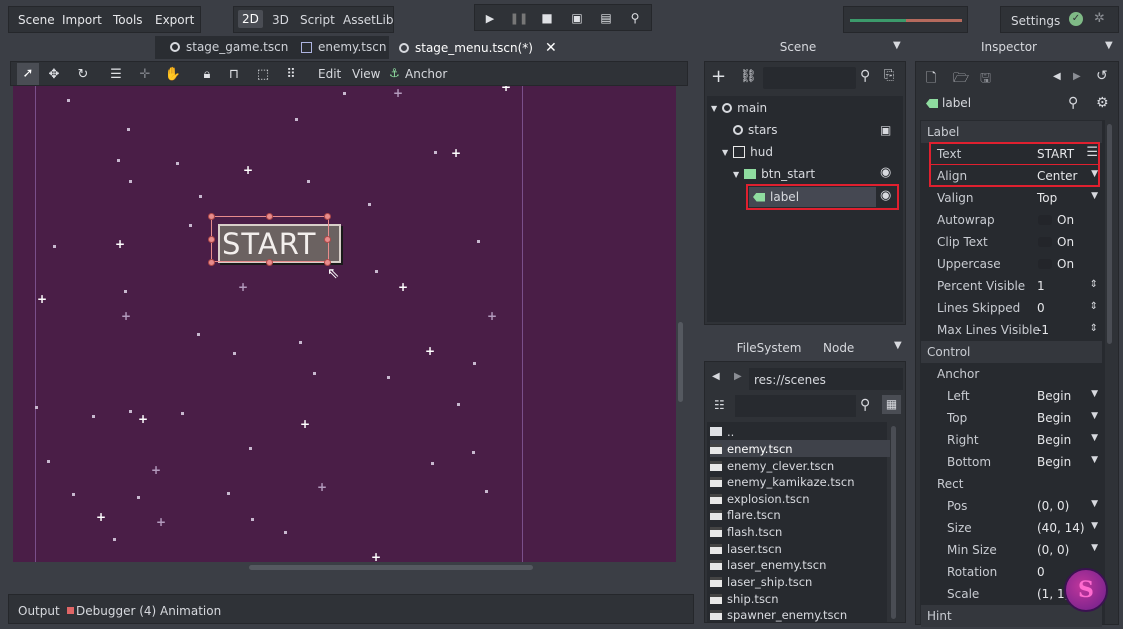 The image size is (1123, 629). Describe the element at coordinates (961, 80) in the screenshot. I see `open-folder-icon: 🗁︎` at that location.